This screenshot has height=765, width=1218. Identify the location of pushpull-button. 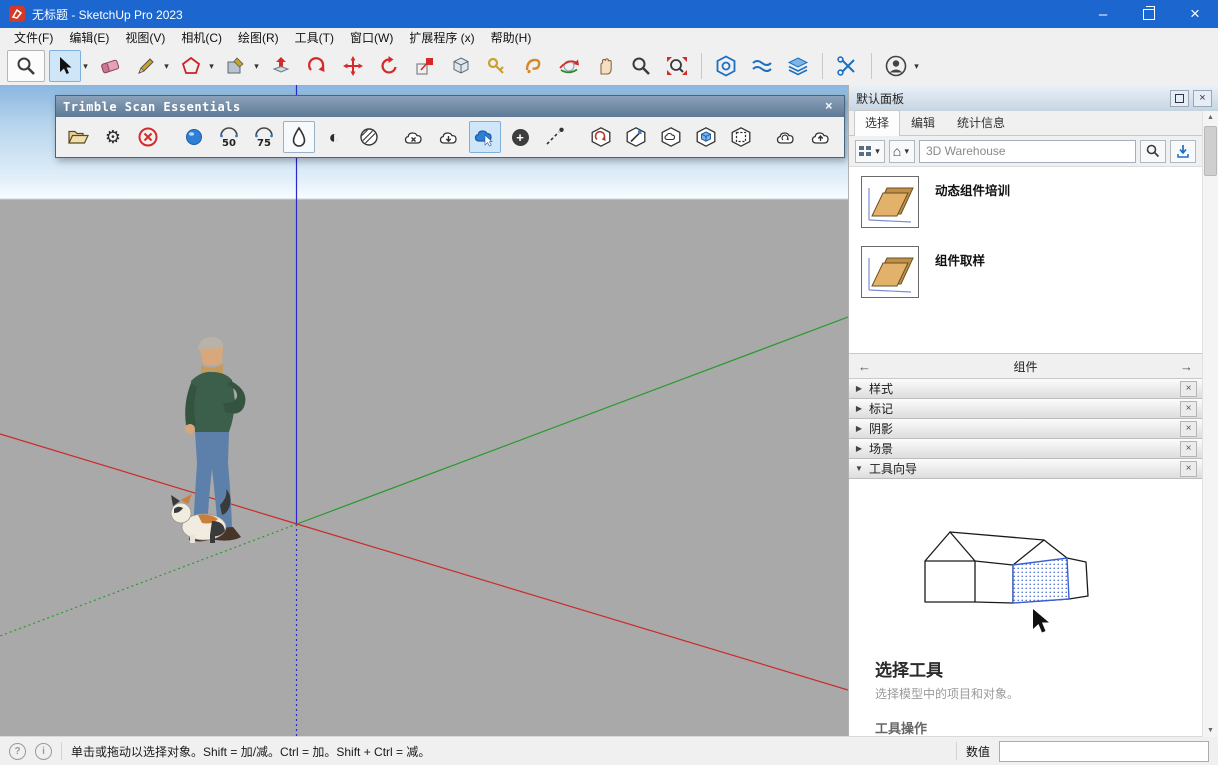
(281, 66).